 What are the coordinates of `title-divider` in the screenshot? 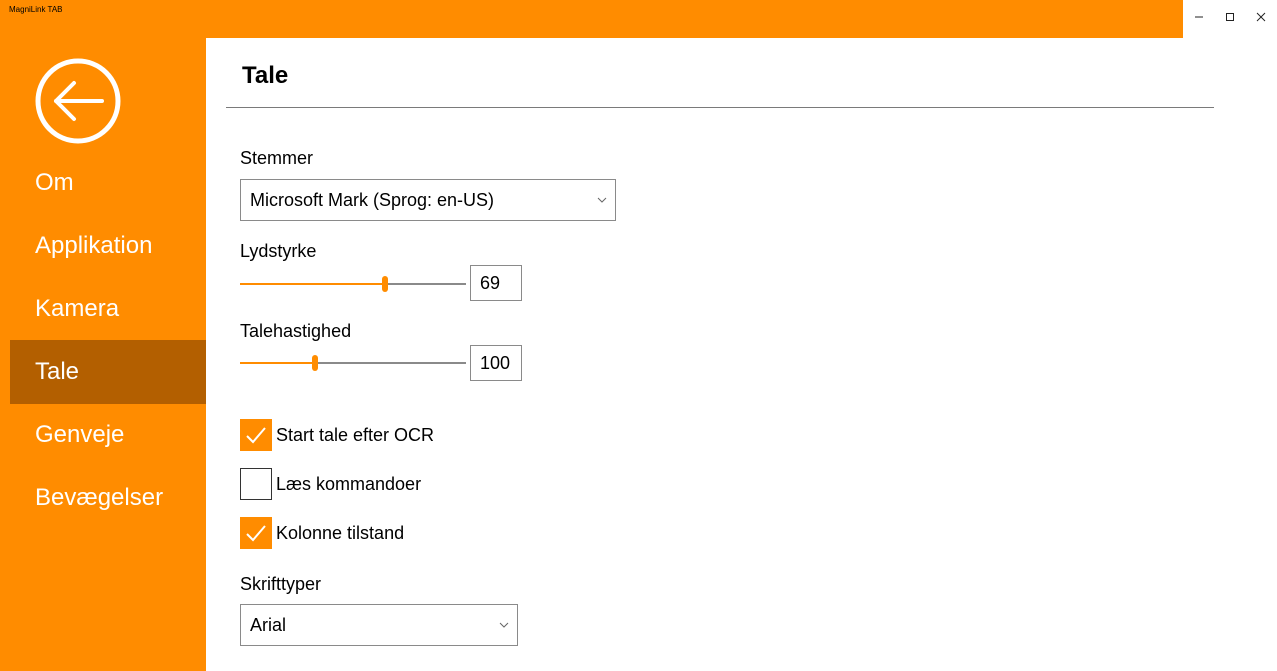 It's located at (720, 107).